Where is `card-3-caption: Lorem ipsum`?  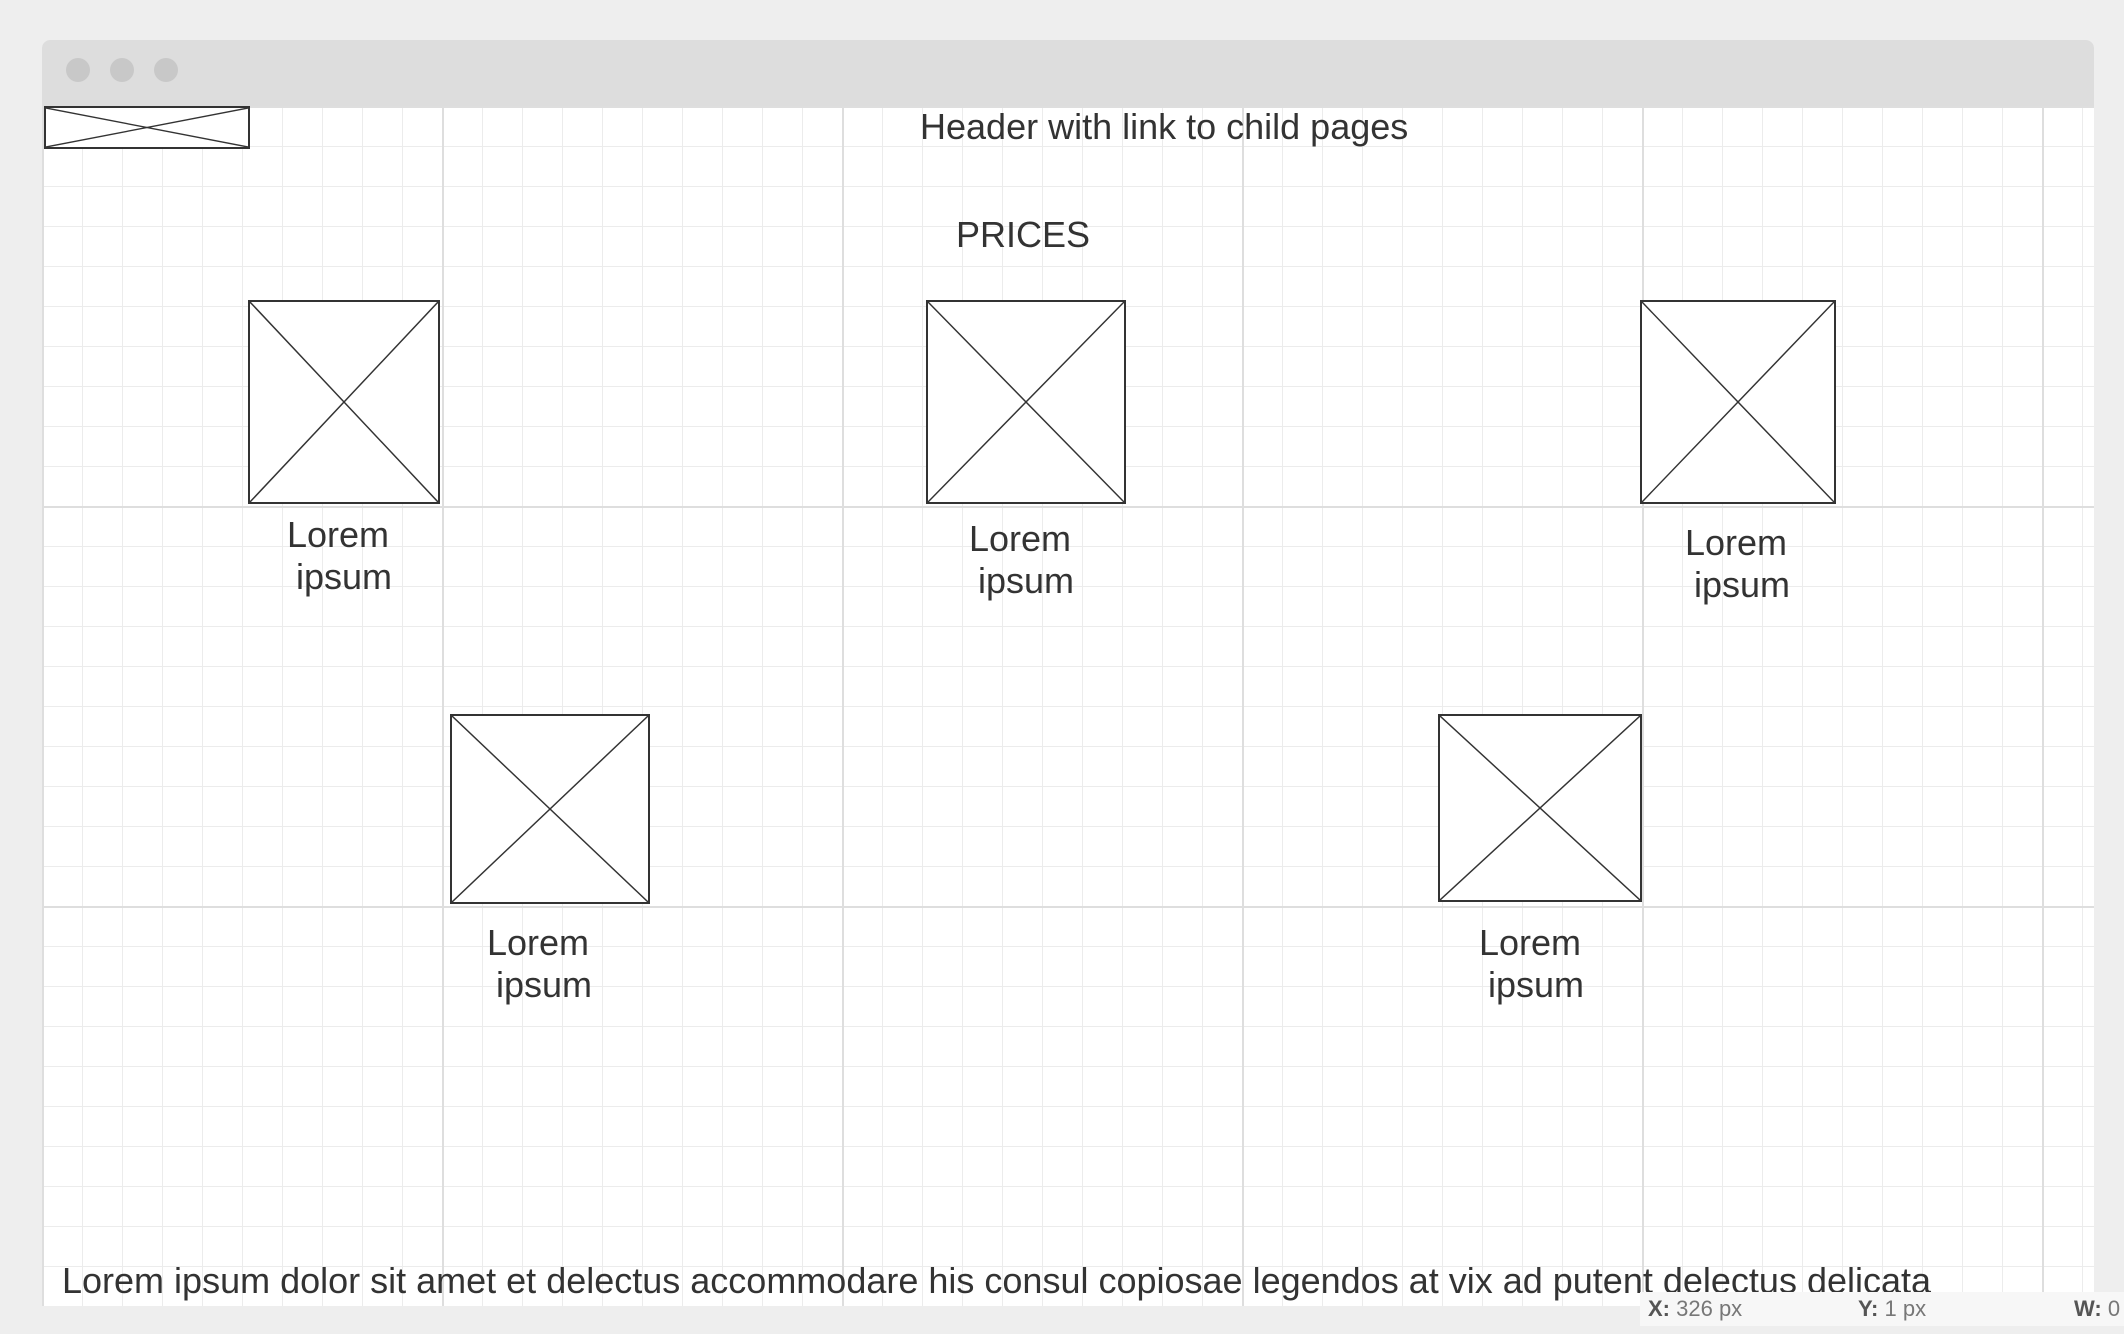 card-3-caption: Lorem ipsum is located at coordinates (1742, 564).